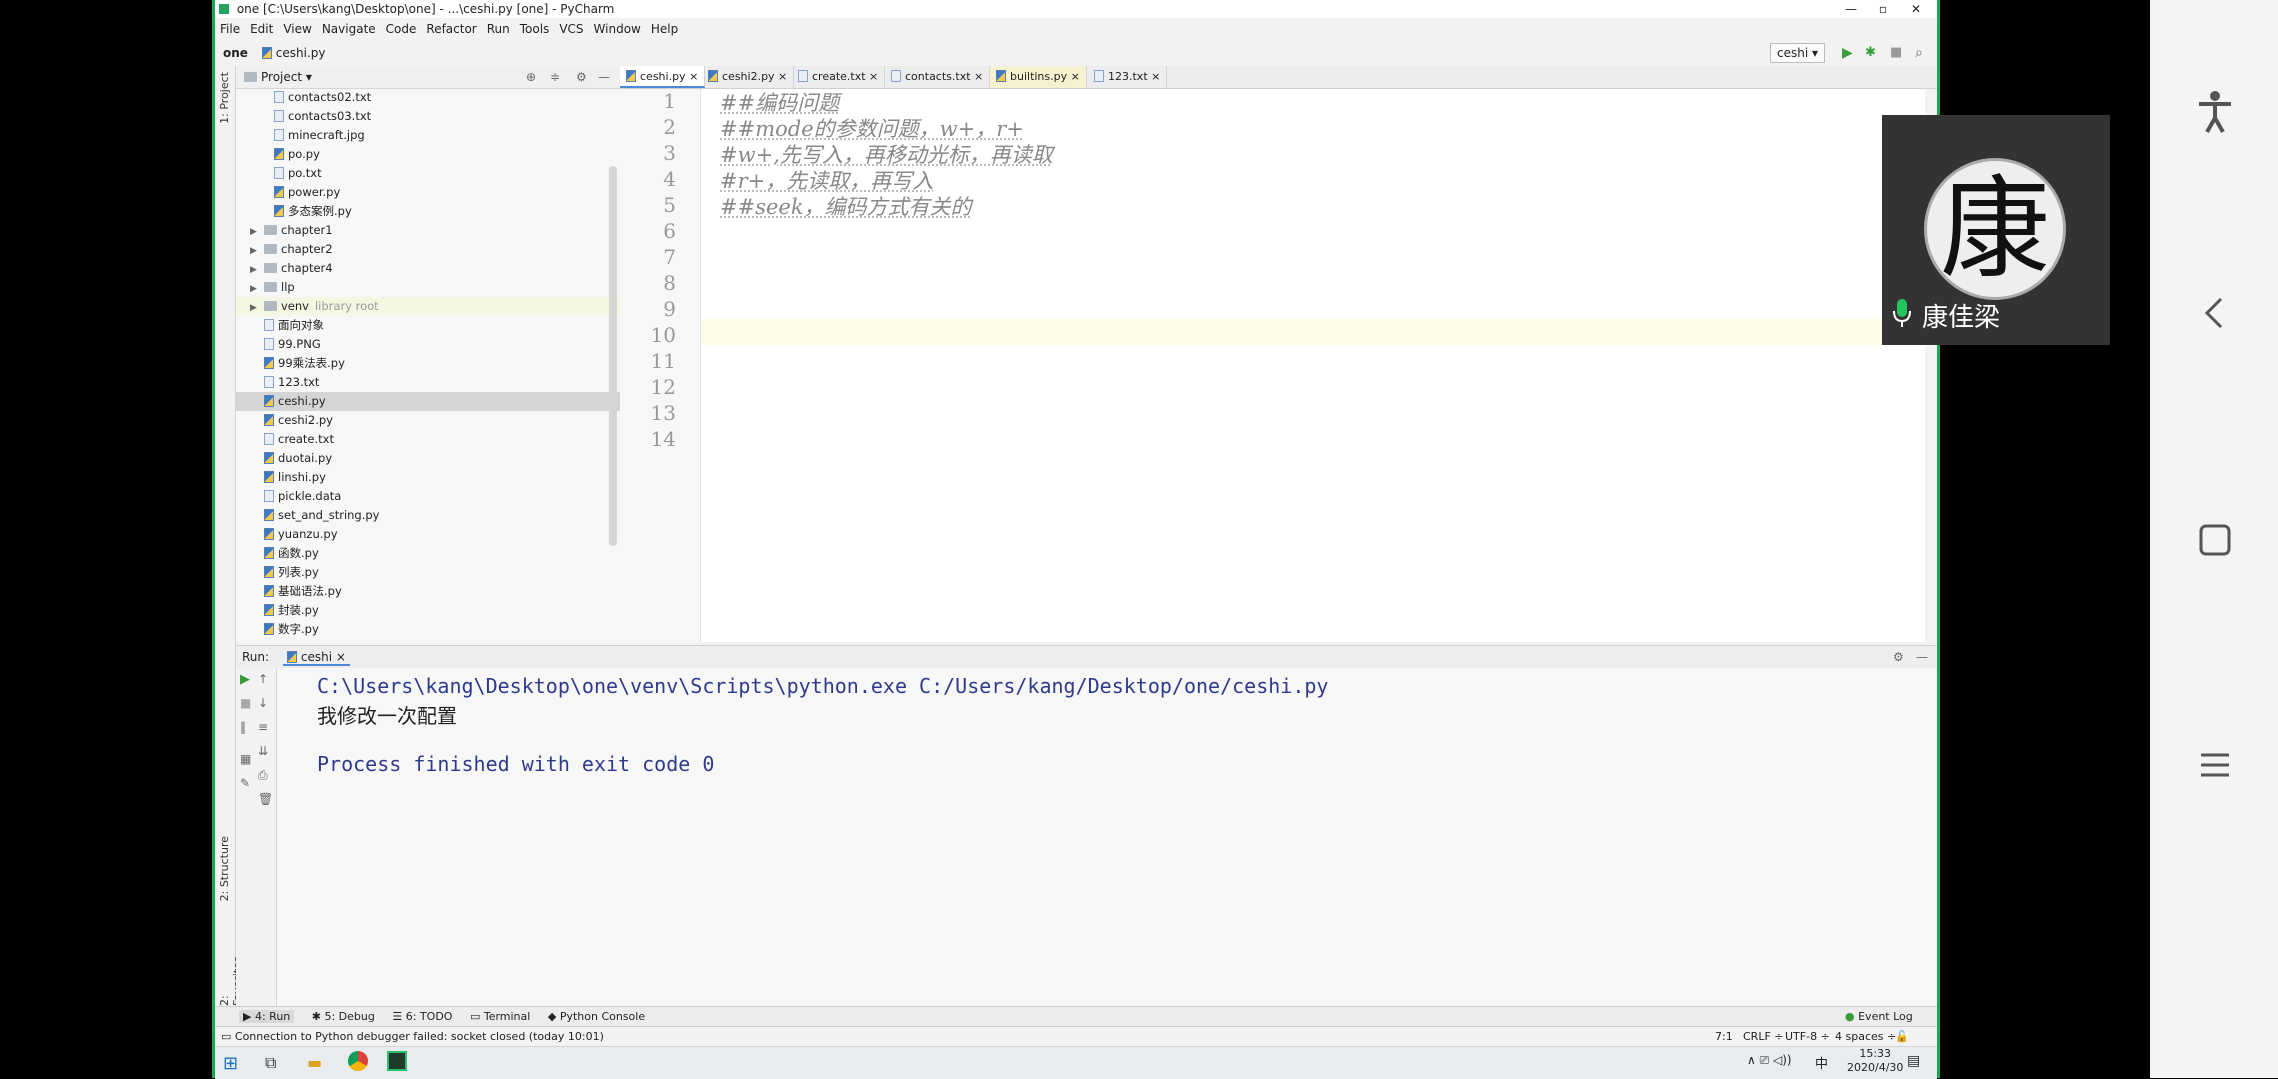  I want to click on tree-file: power.py, so click(428, 192).